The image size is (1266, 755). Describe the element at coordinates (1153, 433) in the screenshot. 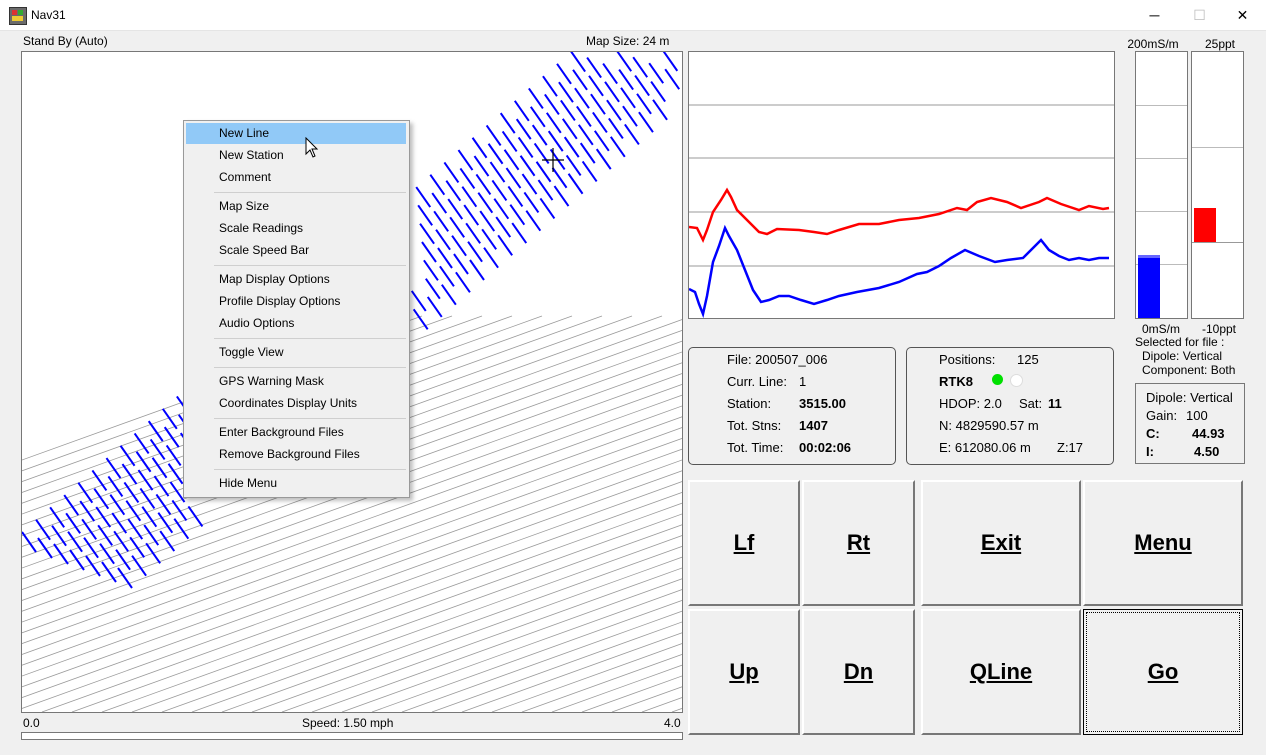

I see `c-label: C:` at that location.